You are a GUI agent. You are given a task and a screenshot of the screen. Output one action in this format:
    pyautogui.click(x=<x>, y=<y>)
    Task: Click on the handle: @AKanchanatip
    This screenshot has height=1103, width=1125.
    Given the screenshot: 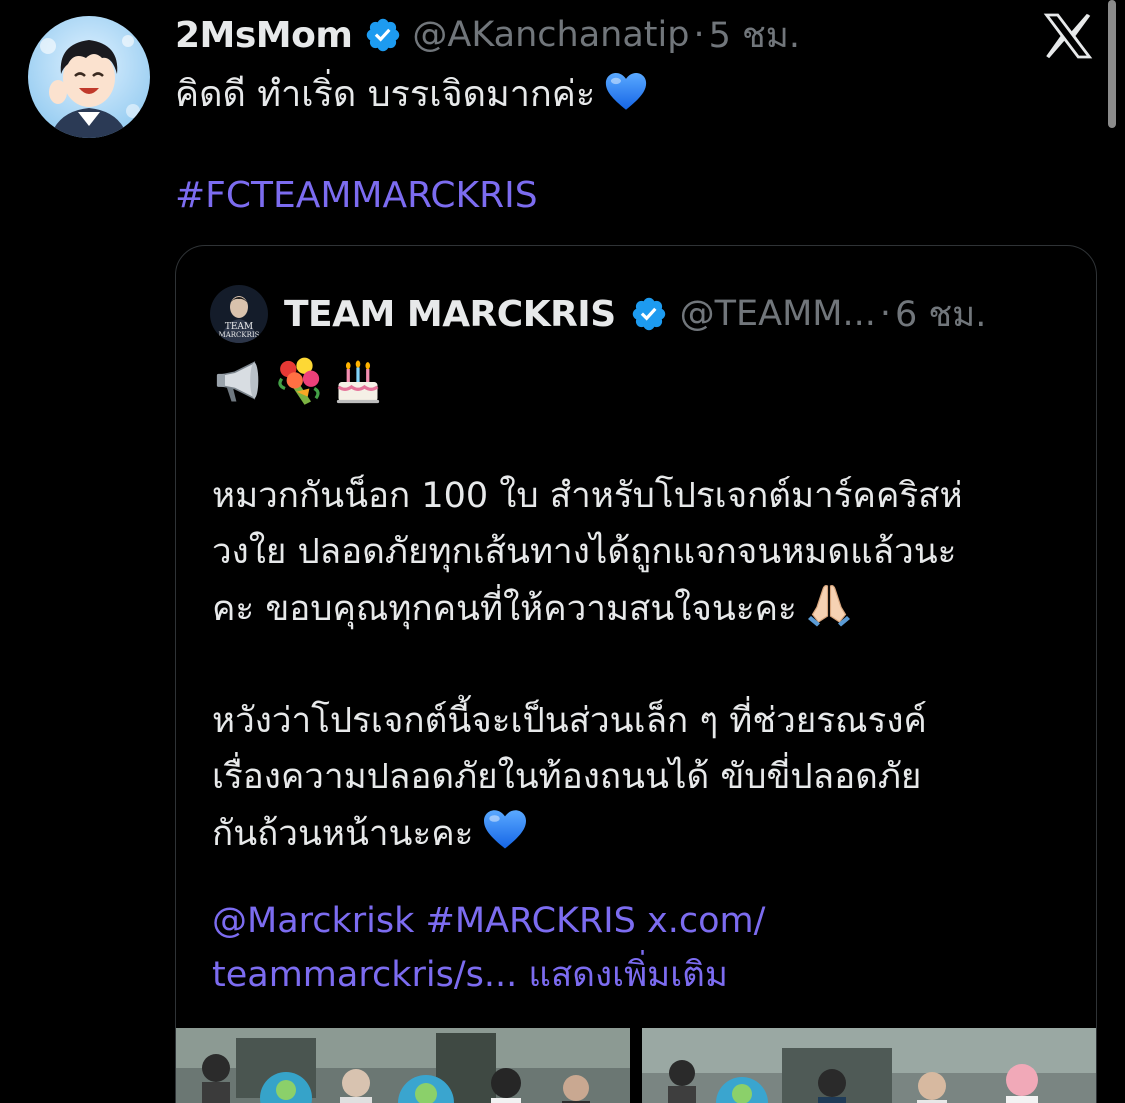 What is the action you would take?
    pyautogui.click(x=550, y=35)
    